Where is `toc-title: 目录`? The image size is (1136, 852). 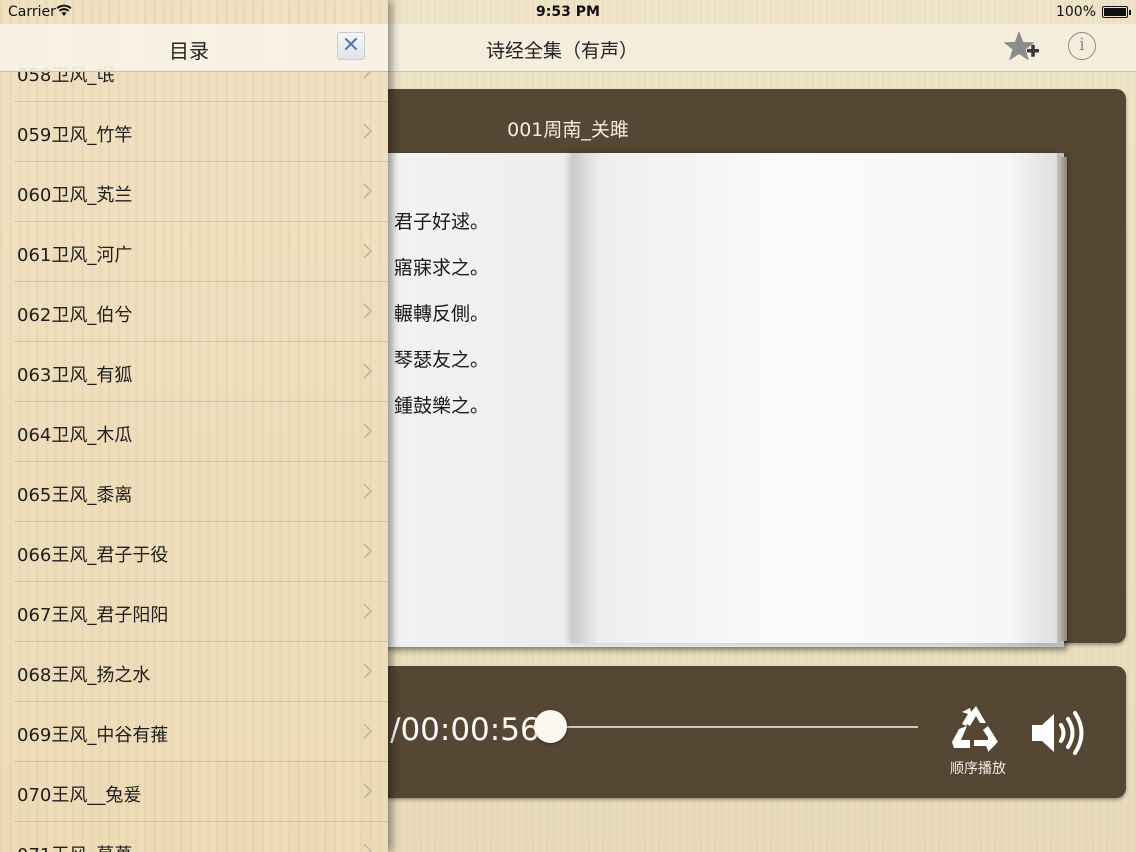 toc-title: 目录 is located at coordinates (189, 51).